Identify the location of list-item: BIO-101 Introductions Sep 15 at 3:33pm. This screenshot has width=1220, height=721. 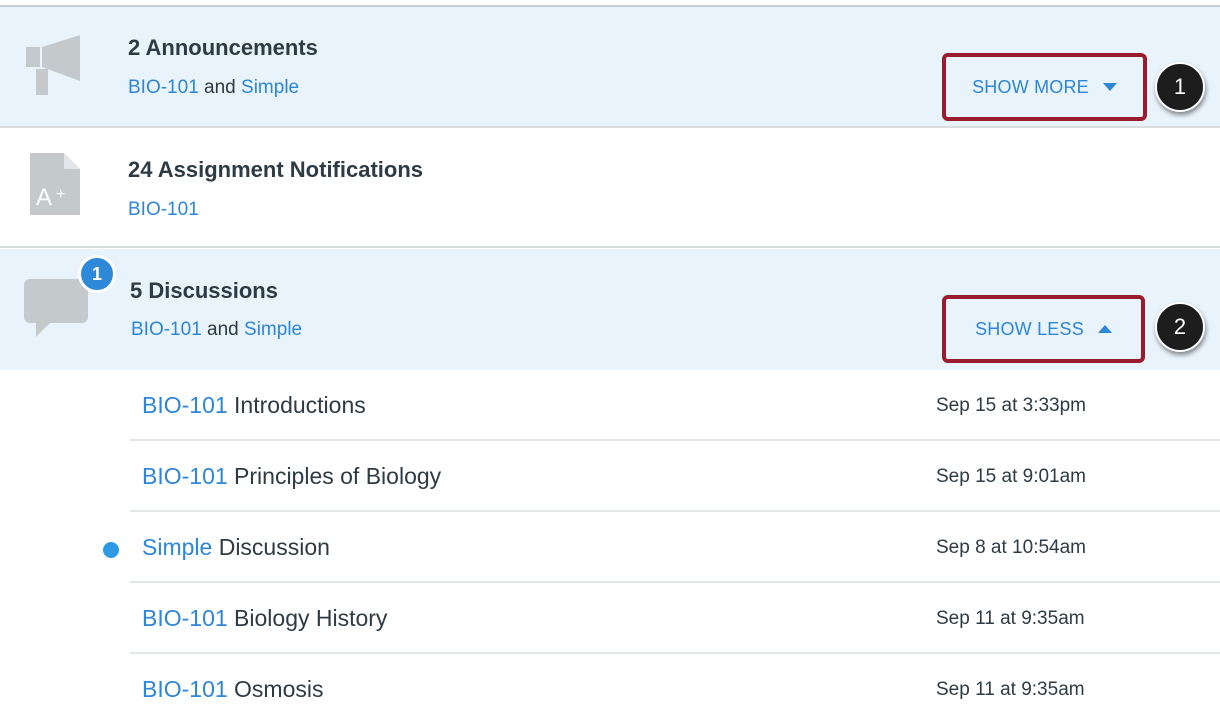
(675, 405).